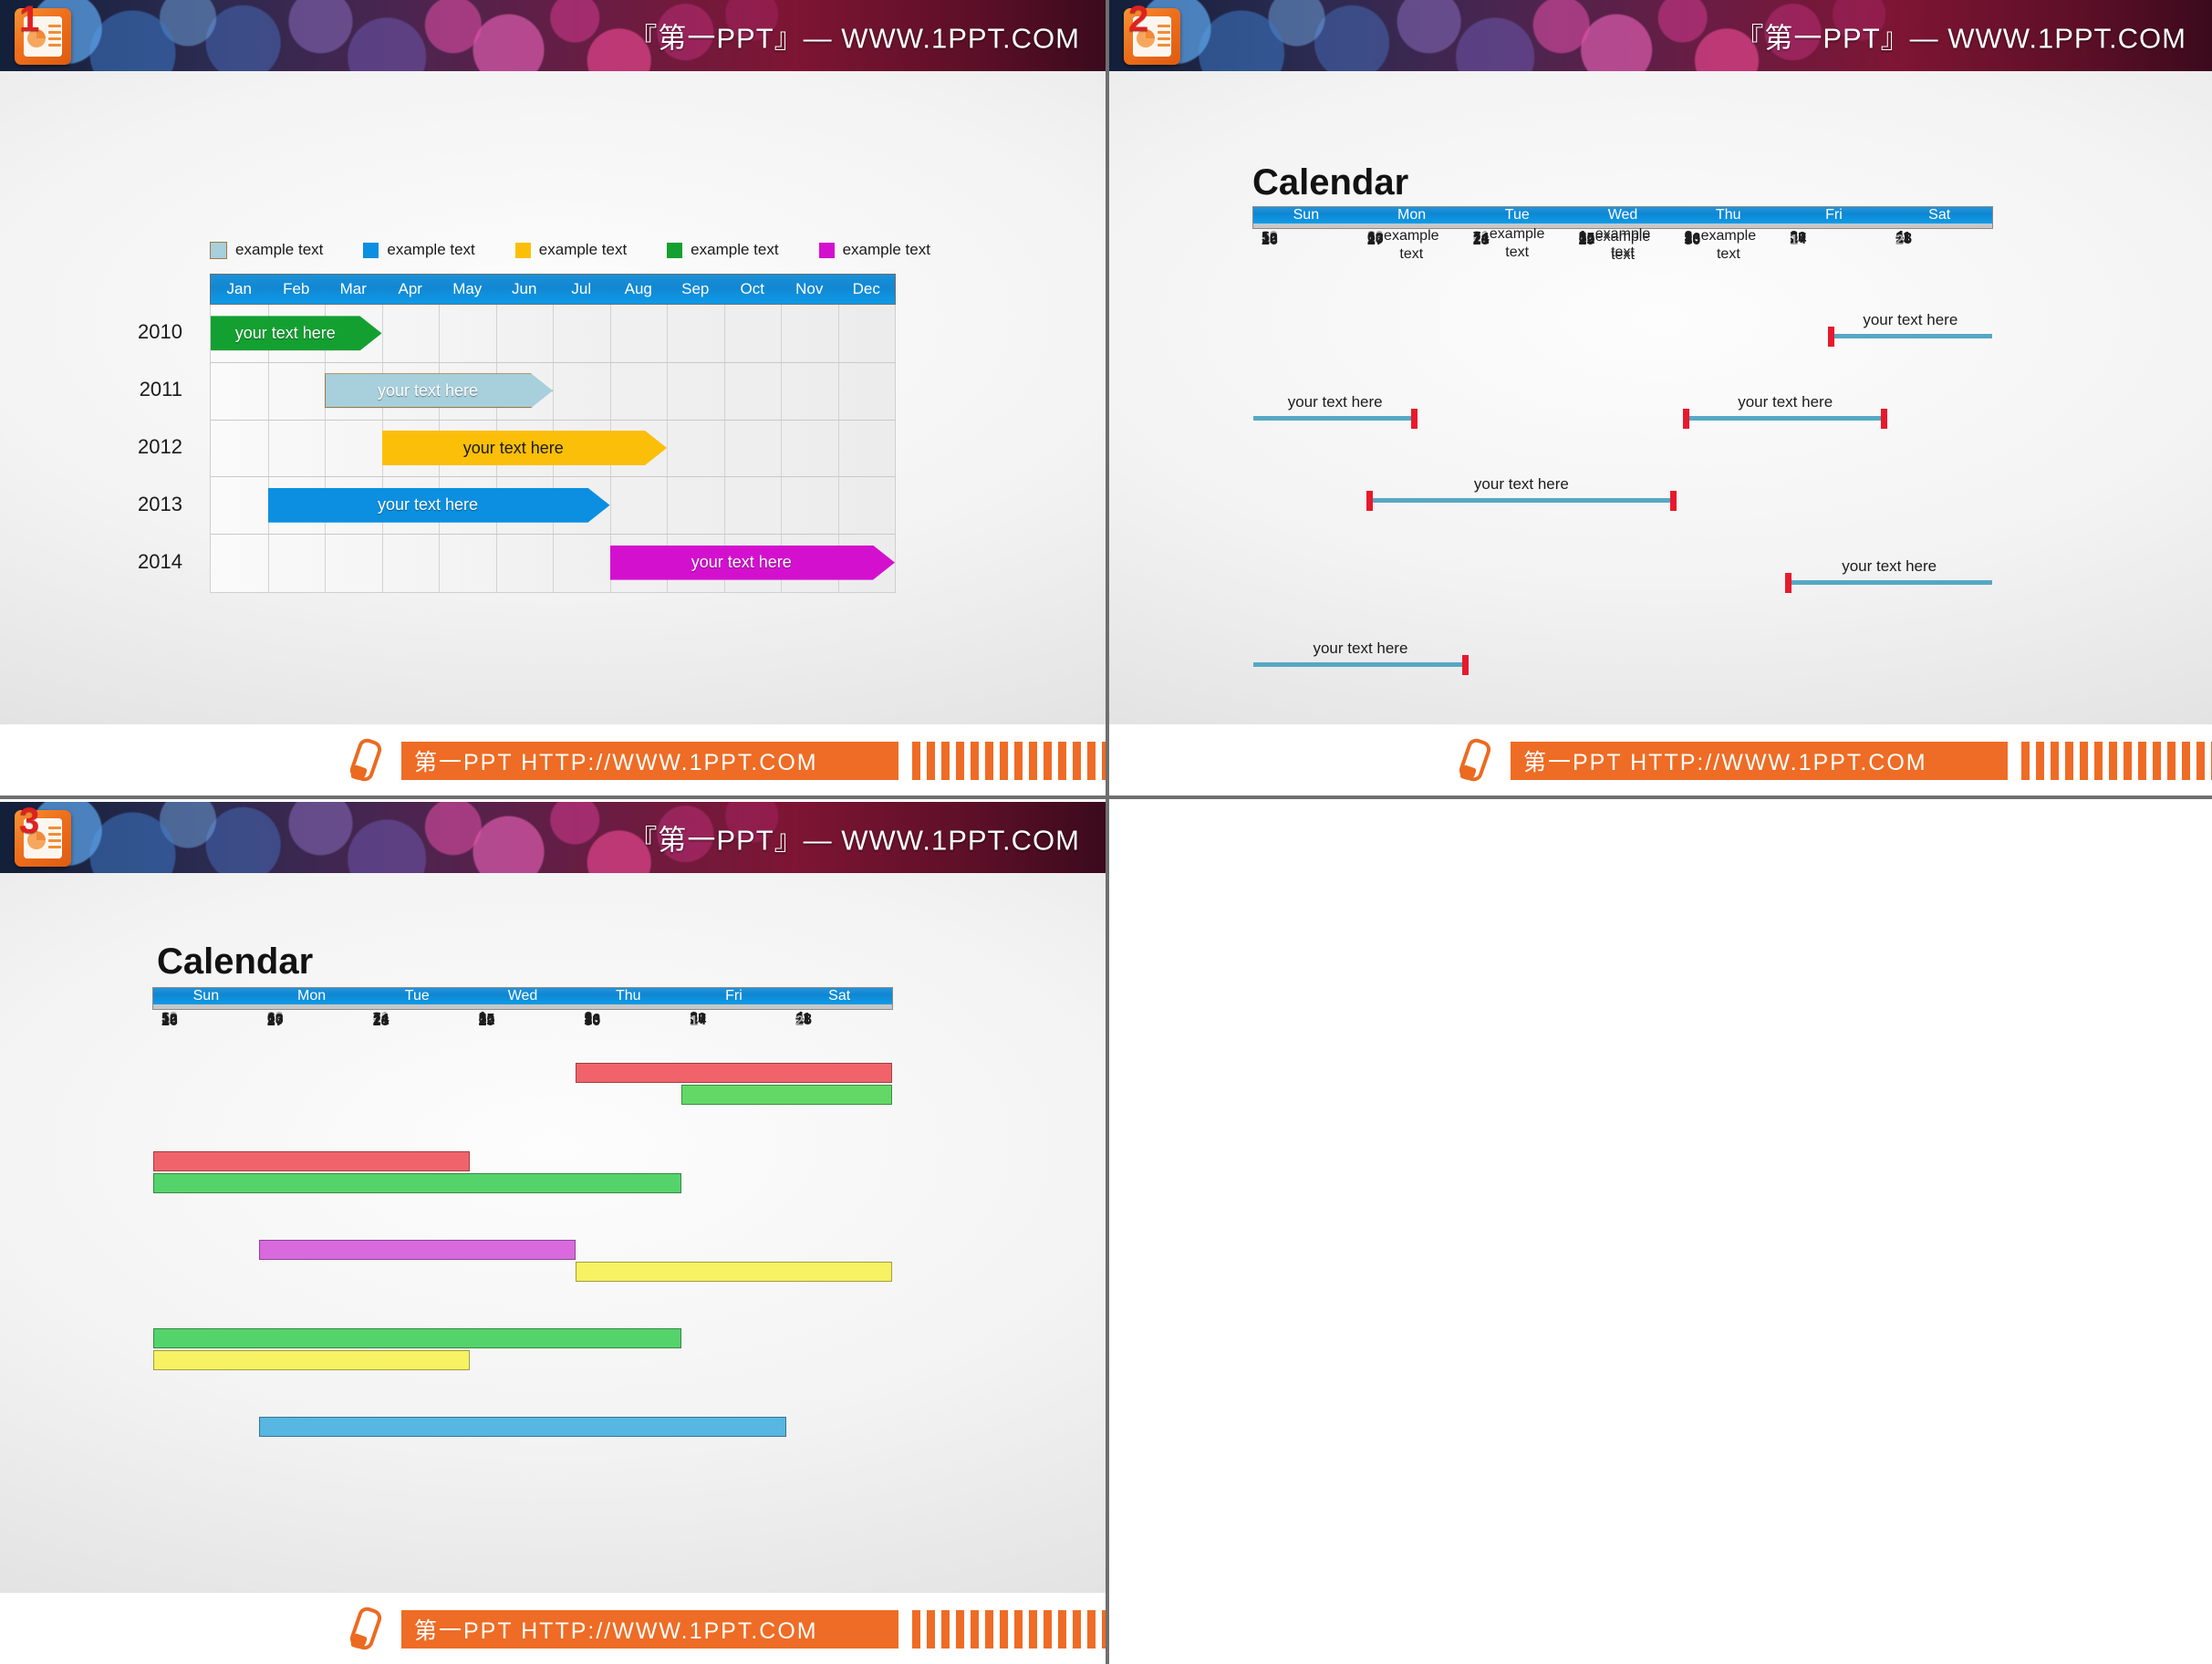 Image resolution: width=2212 pixels, height=1664 pixels. I want to click on gantt-month-cell: May, so click(467, 288).